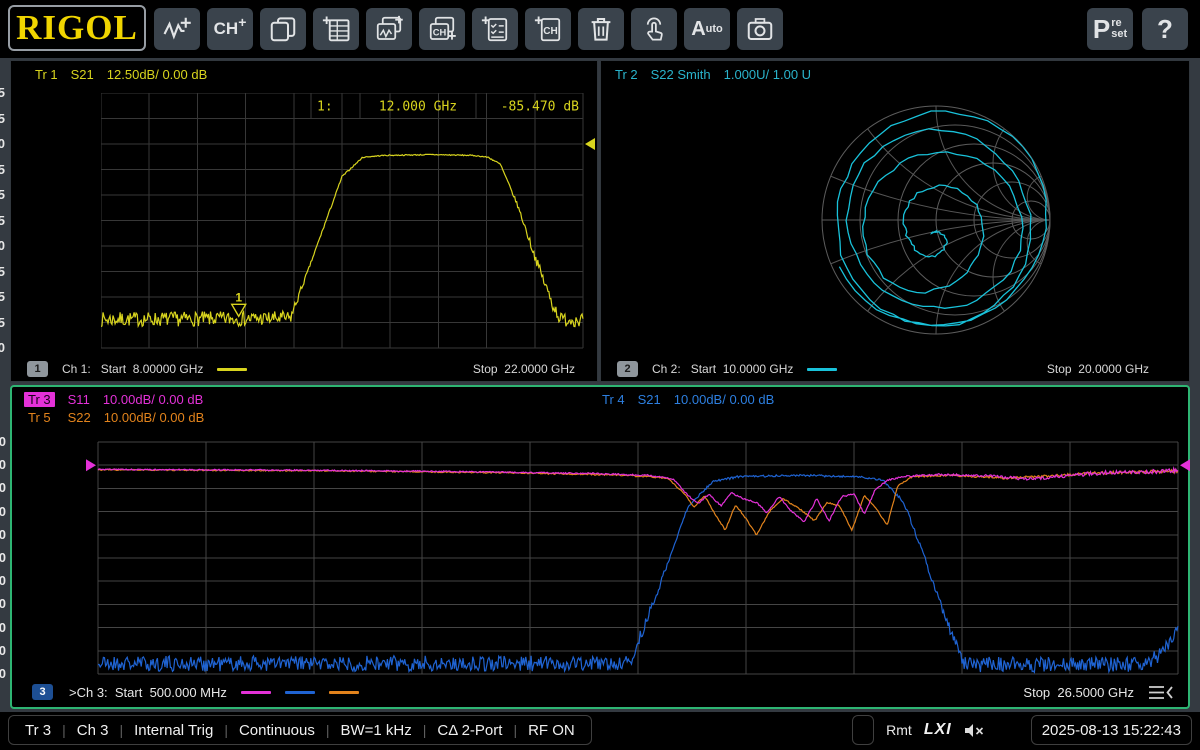 This screenshot has width=1200, height=750. I want to click on save-channel-button: CH, so click(548, 29).